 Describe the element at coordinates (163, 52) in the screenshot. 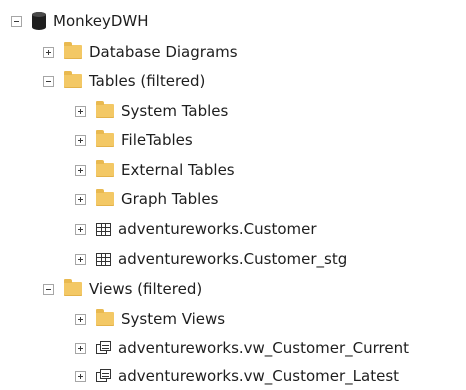

I see `tree-node-label: Database Diagrams` at that location.